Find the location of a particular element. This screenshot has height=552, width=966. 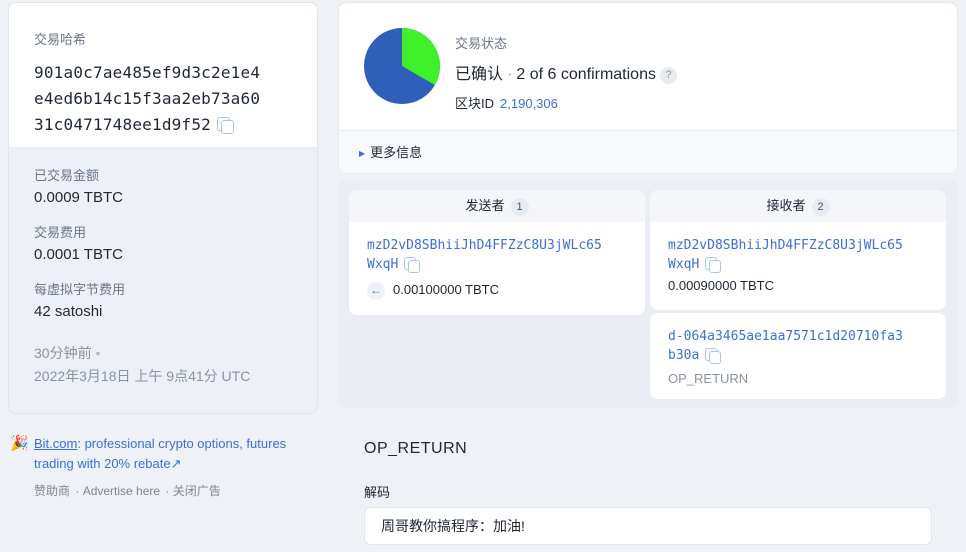

receiver-1-address-line-1: mzD2vD8SBhiiJhD4FFZzC8U3jWLc65 is located at coordinates (785, 245).